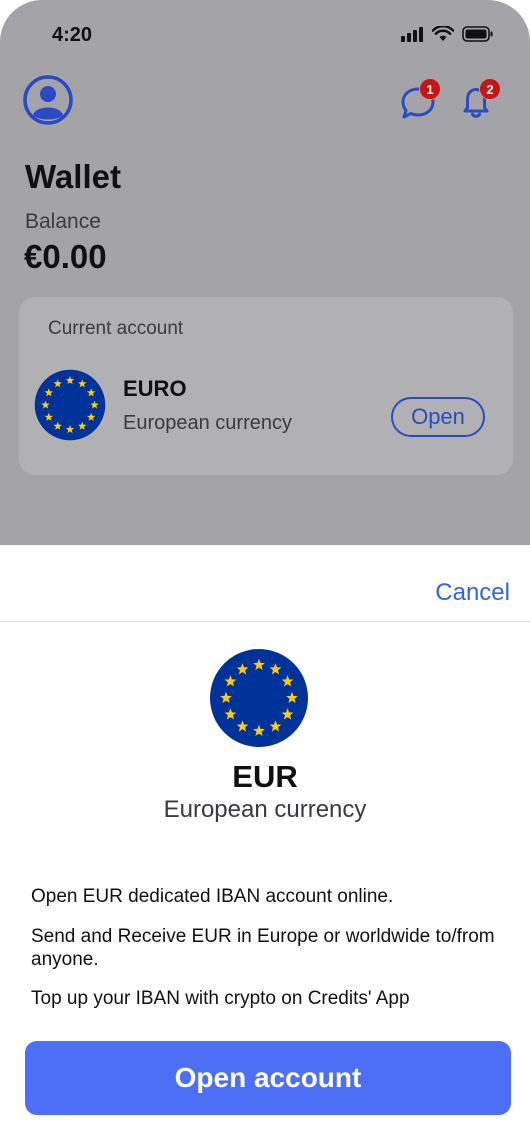  Describe the element at coordinates (443, 33) in the screenshot. I see `wifi-icon` at that location.